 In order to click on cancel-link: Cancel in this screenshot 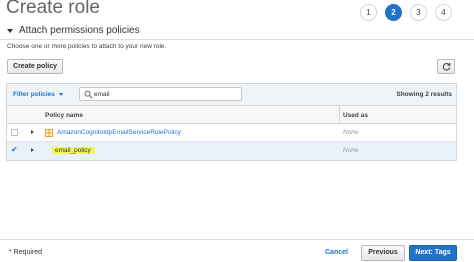, I will do `click(336, 252)`.